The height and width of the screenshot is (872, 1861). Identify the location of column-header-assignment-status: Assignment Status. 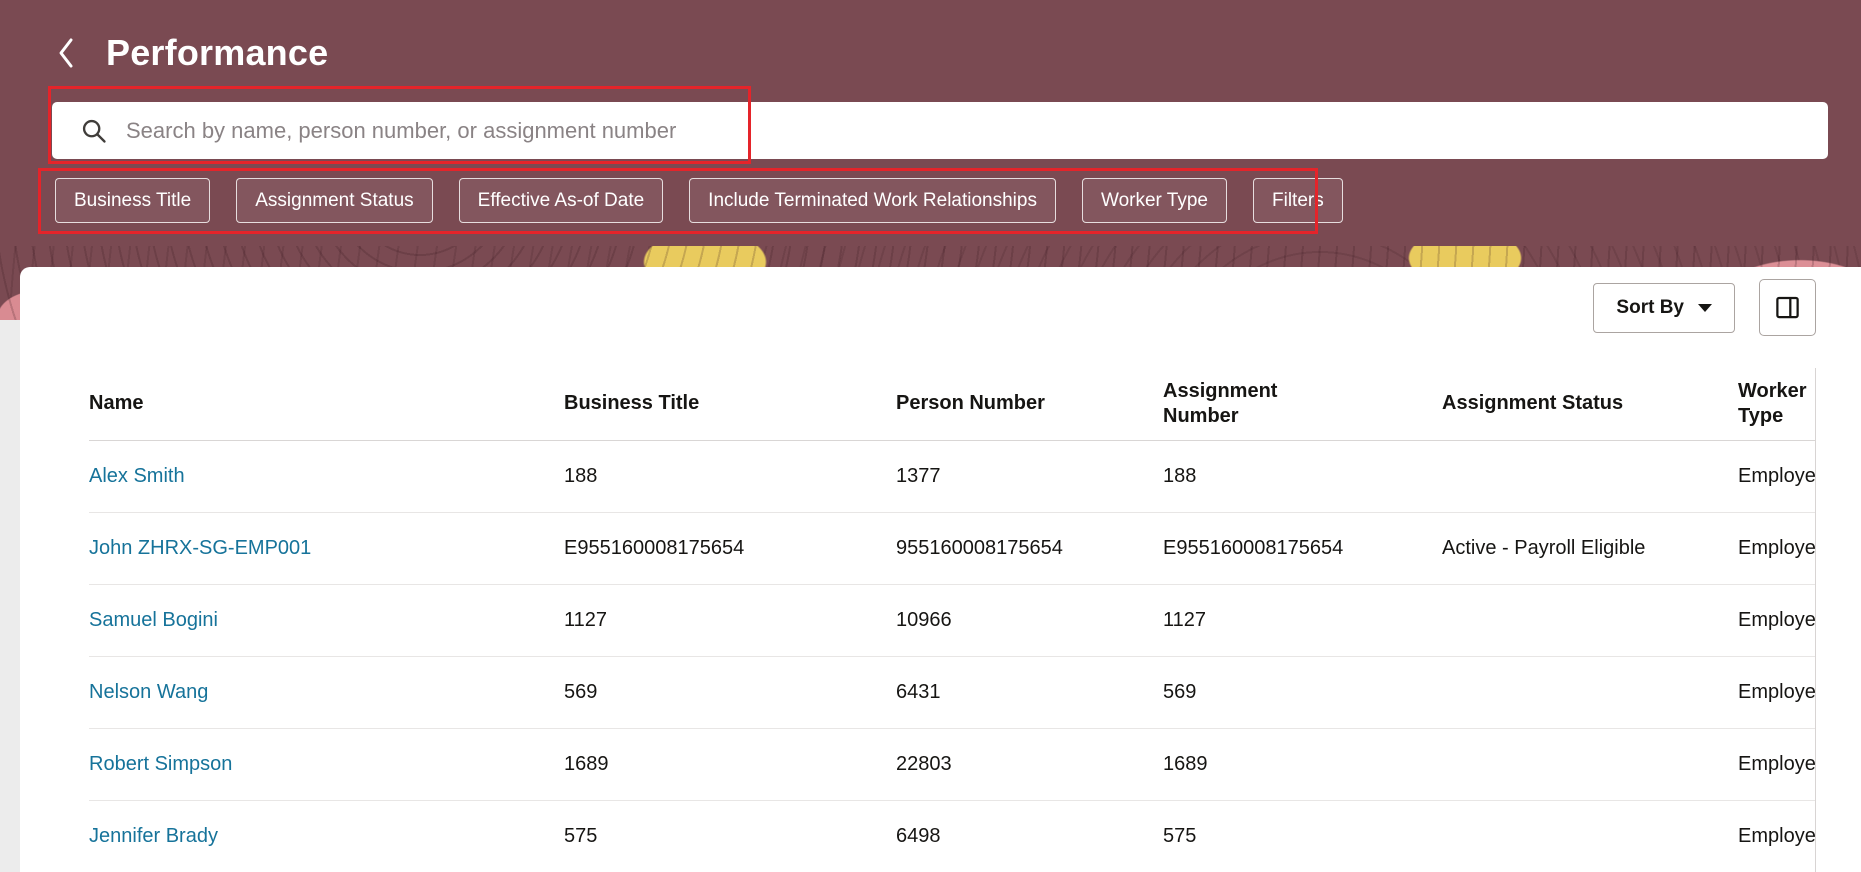
(1590, 404).